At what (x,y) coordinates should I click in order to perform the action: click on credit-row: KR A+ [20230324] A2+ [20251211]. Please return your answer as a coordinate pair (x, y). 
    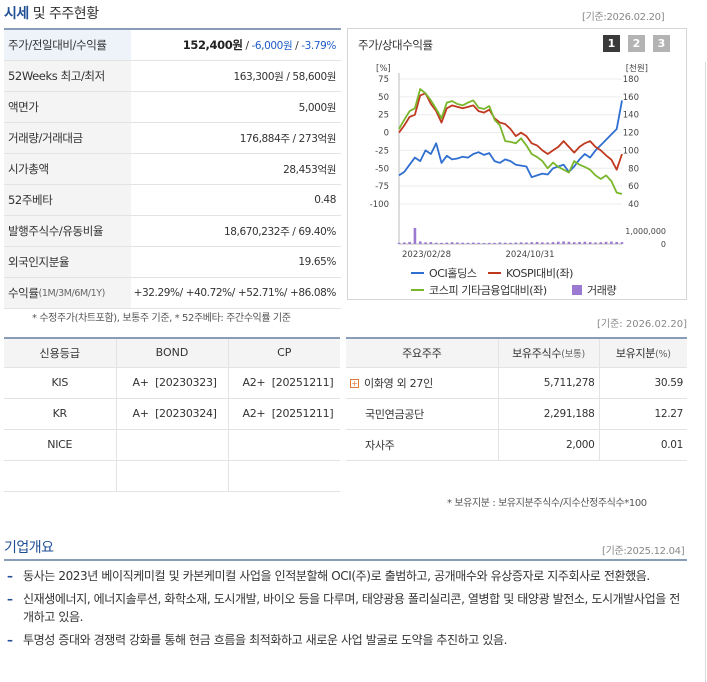
    Looking at the image, I should click on (172, 414).